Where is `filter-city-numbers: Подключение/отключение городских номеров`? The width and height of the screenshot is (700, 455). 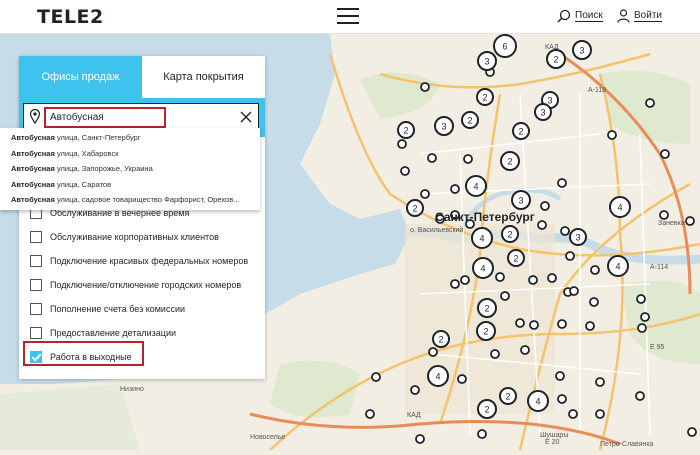
filter-city-numbers: Подключение/отключение городских номеров is located at coordinates (135, 285).